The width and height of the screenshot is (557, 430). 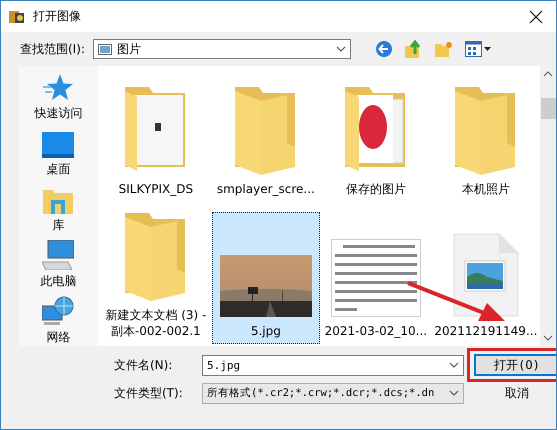 I want to click on sidebar-item: 库, so click(x=58, y=209).